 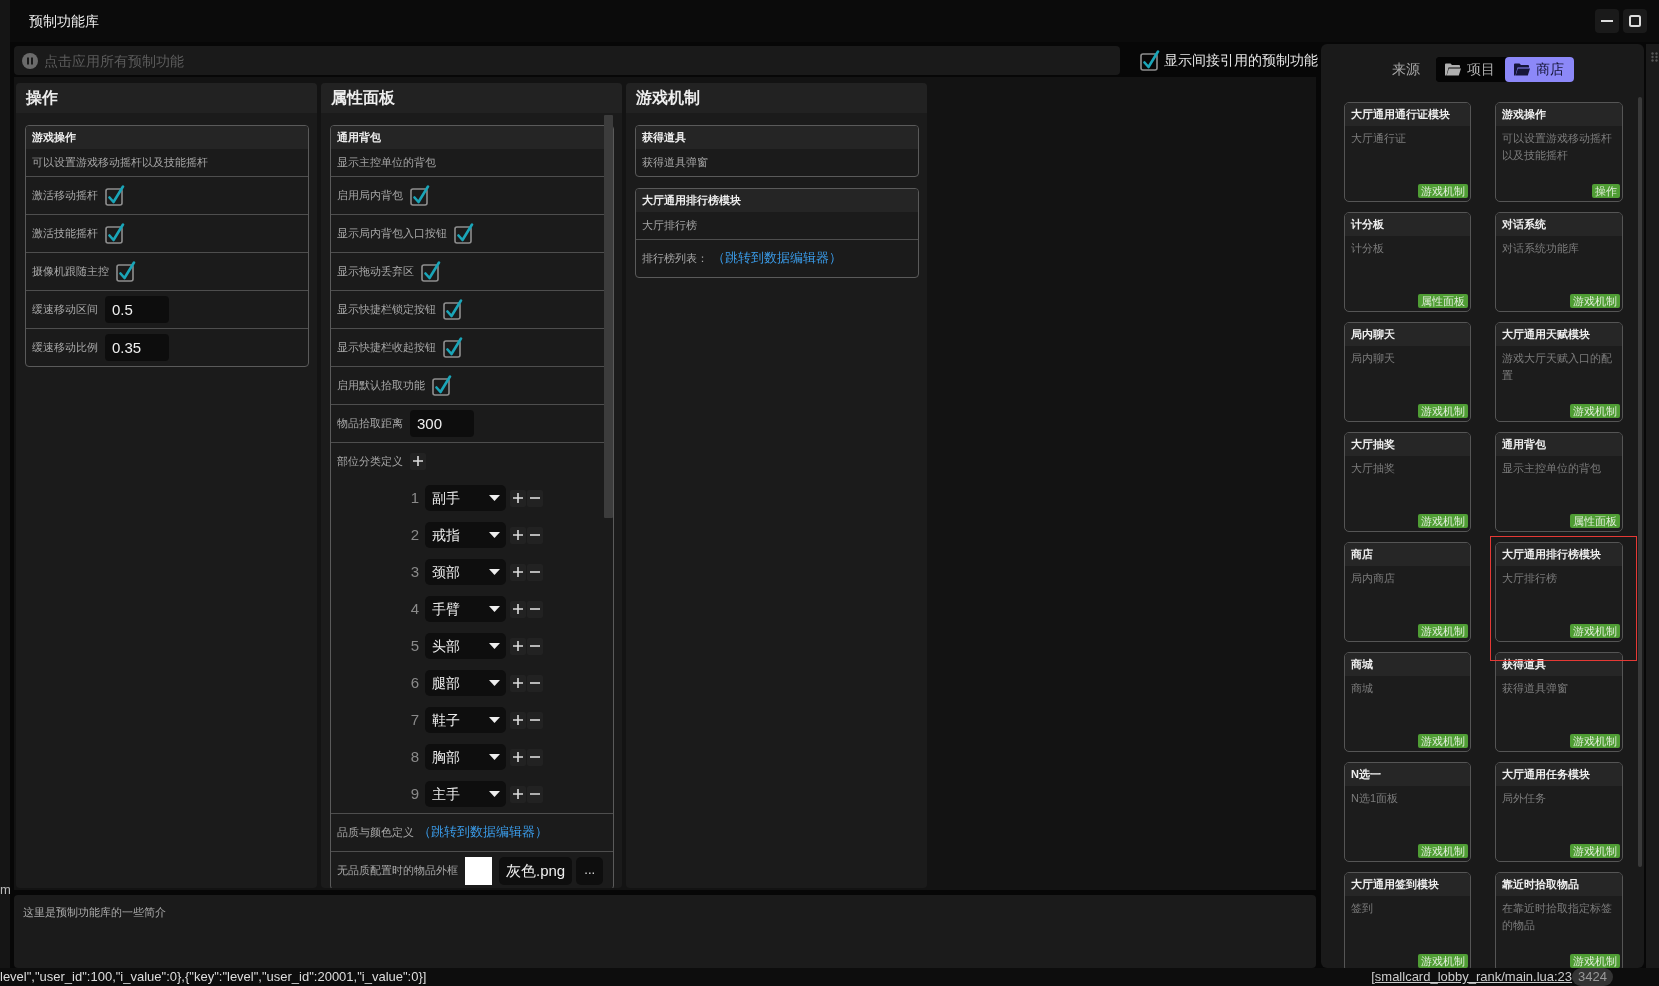 I want to click on prefab-card: 大厅通用任务模块 局外任务 游戏机制, so click(x=1559, y=812).